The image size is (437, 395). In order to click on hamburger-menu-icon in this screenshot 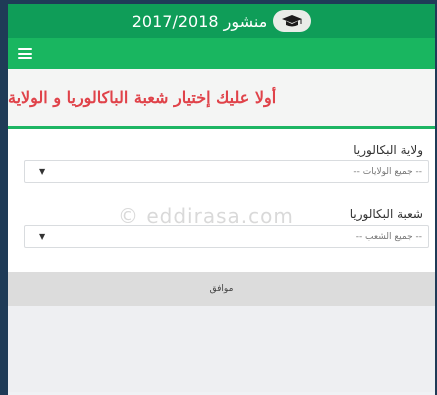, I will do `click(25, 53)`.